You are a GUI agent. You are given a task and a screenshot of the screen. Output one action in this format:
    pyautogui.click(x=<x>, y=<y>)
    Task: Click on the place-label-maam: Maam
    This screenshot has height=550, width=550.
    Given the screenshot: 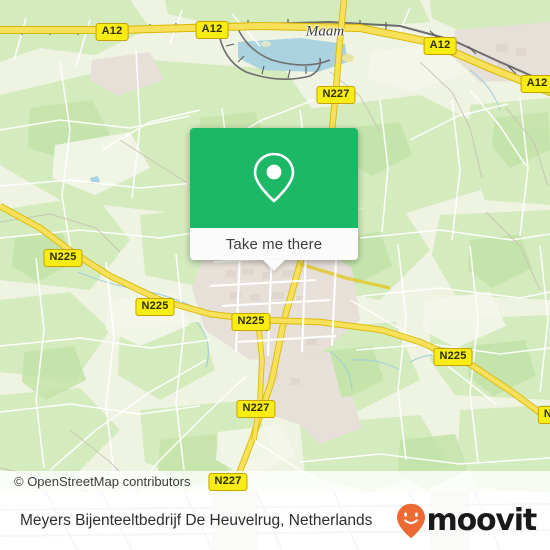 What is the action you would take?
    pyautogui.click(x=325, y=31)
    